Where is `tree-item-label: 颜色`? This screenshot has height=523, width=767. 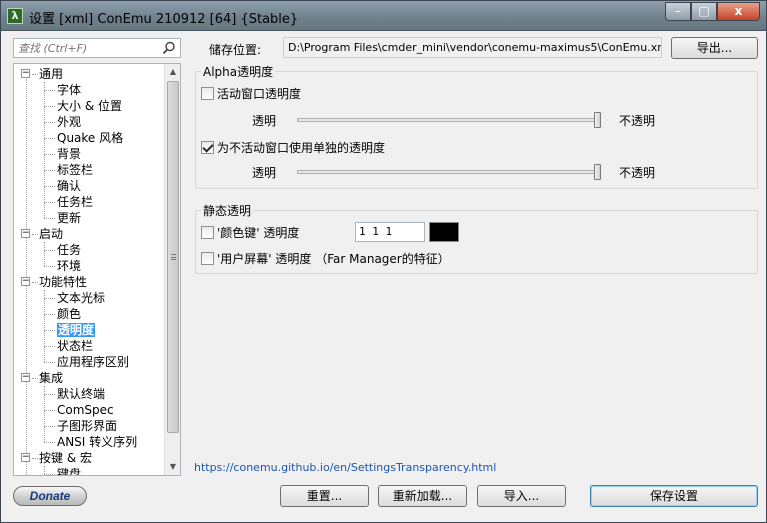
tree-item-label: 颜色 is located at coordinates (69, 314).